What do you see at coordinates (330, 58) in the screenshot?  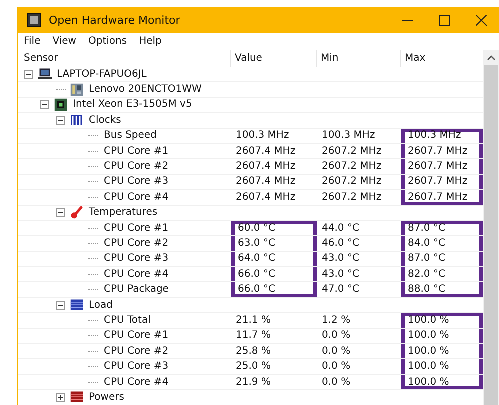 I see `column-header: Min` at bounding box center [330, 58].